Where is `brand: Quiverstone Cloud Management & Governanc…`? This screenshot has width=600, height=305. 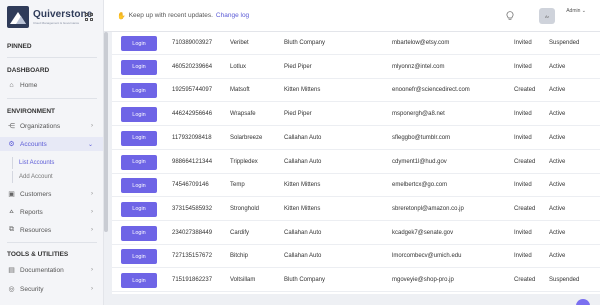
brand: Quiverstone Cloud Management & Governanc… is located at coordinates (51, 17).